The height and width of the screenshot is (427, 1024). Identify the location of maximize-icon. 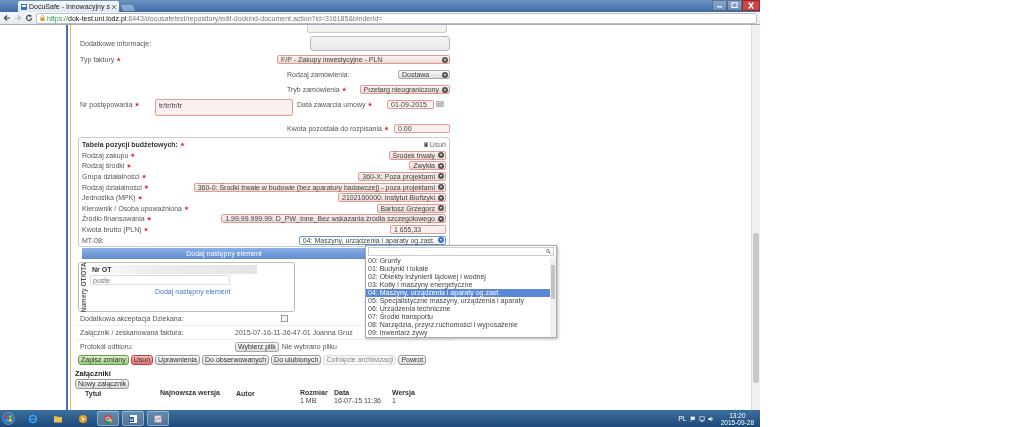
(734, 5).